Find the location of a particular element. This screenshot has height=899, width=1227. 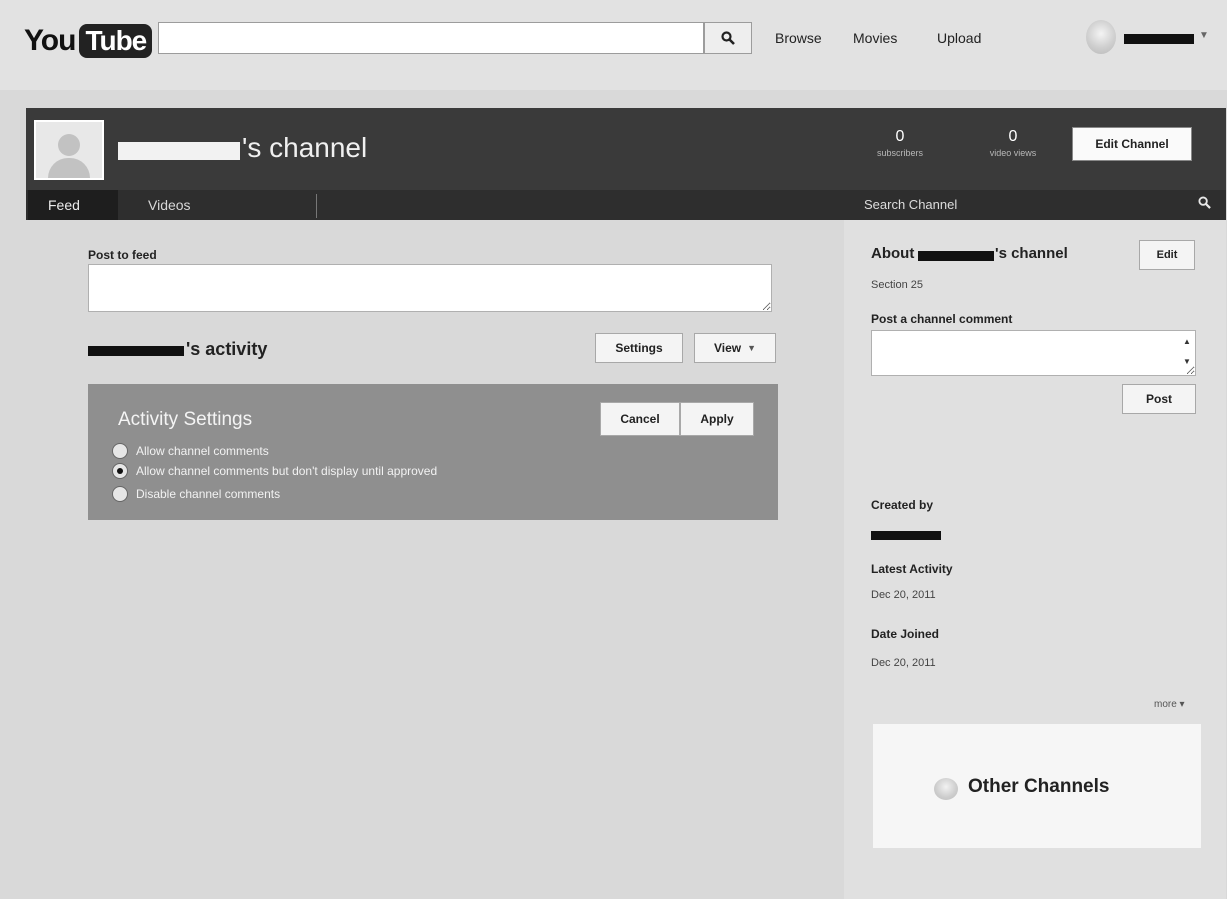

activity-name-redacted is located at coordinates (136, 351).